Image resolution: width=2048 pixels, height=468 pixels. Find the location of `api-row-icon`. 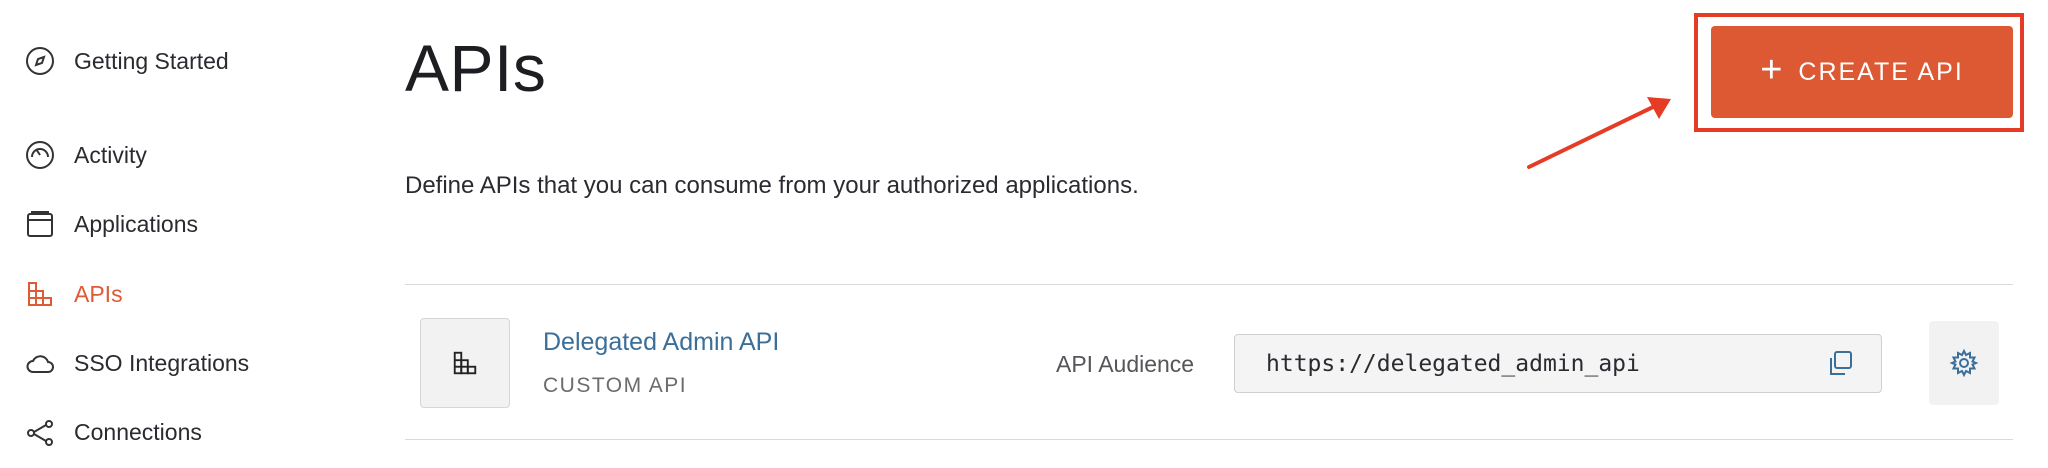

api-row-icon is located at coordinates (465, 363).